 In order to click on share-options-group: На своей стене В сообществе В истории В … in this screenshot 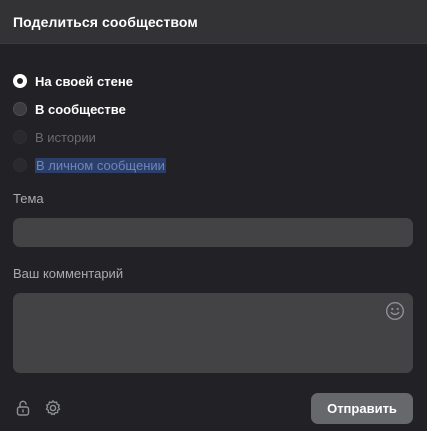, I will do `click(89, 128)`.